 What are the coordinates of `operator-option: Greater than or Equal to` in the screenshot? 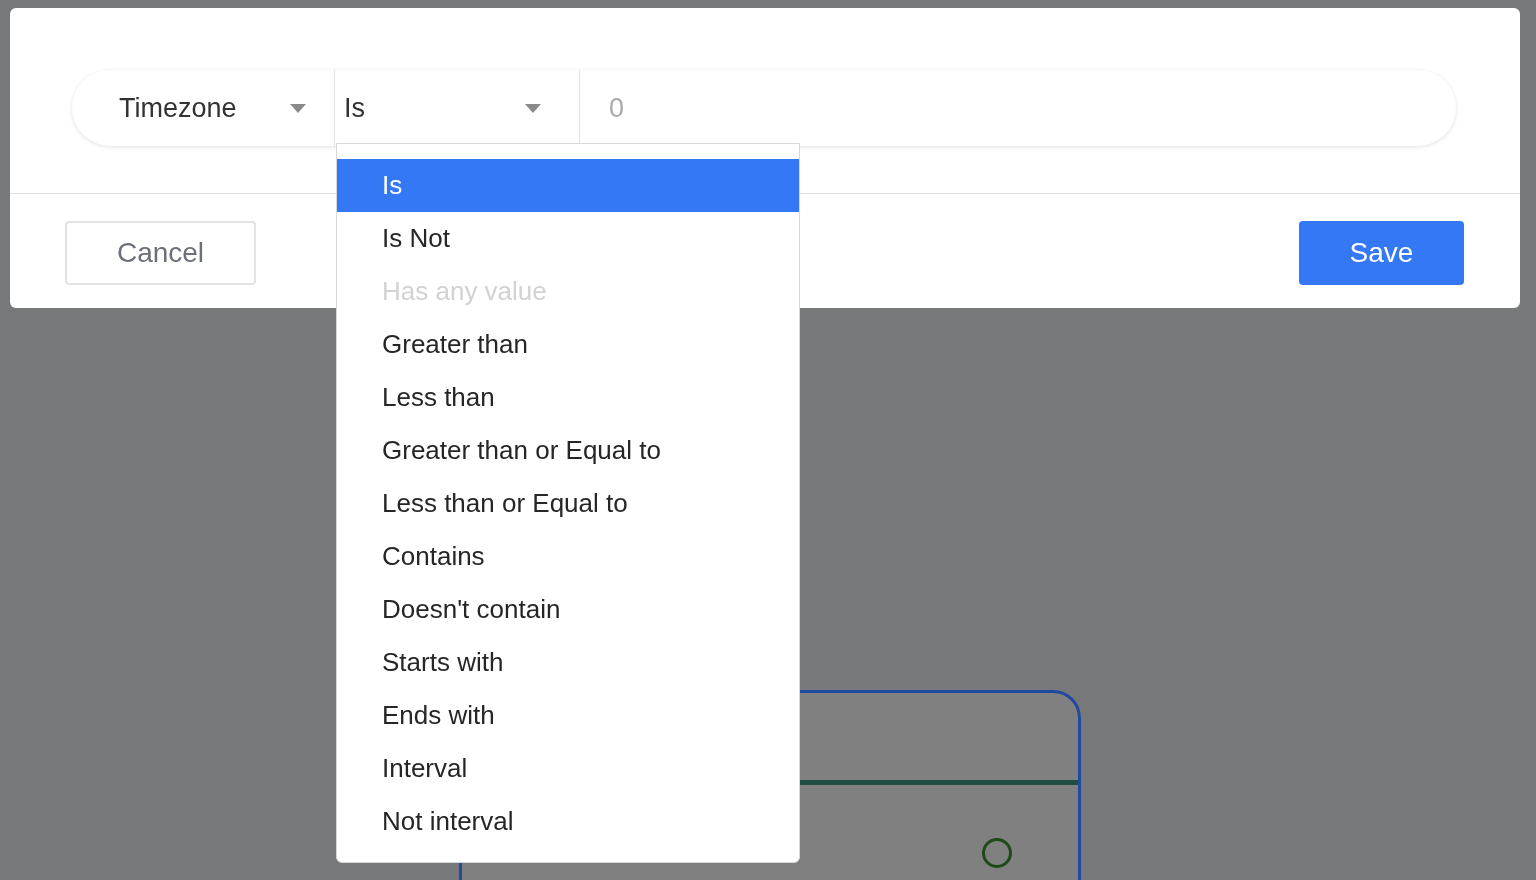 It's located at (568, 450).